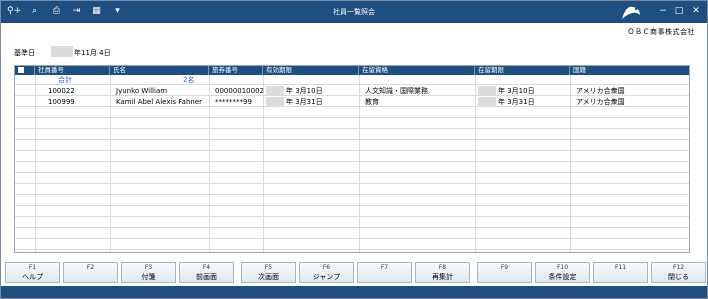 The image size is (708, 299). Describe the element at coordinates (442, 267) in the screenshot. I see `fkey-number: F8` at that location.